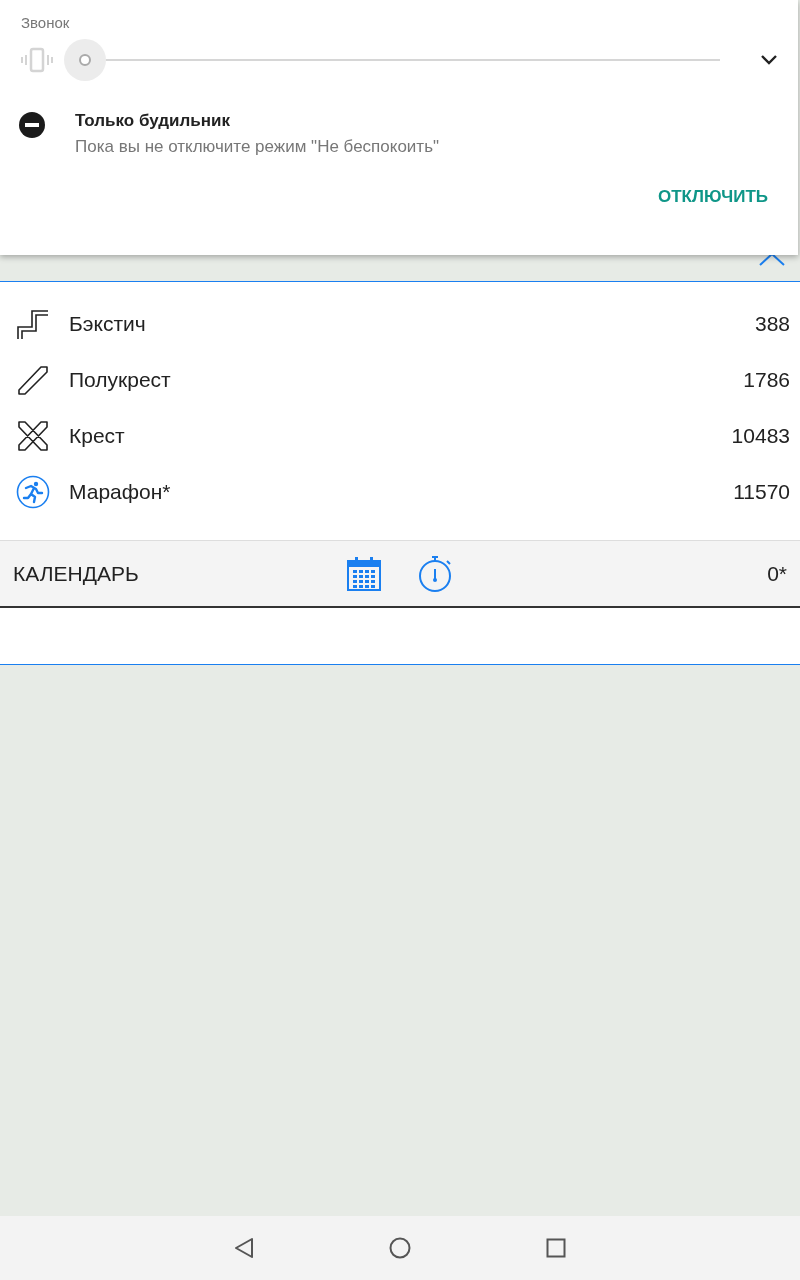 This screenshot has width=800, height=1280. Describe the element at coordinates (33, 492) in the screenshot. I see `runner-icon` at that location.